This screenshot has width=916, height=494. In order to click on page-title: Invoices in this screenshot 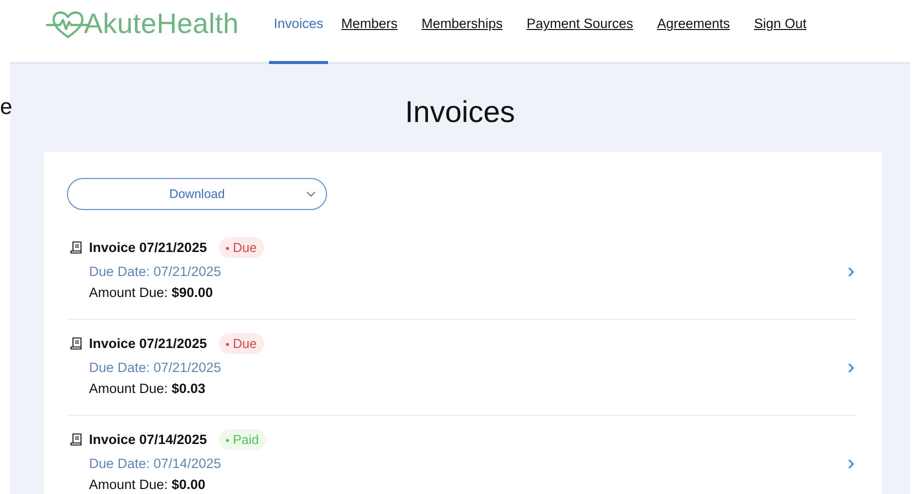, I will do `click(460, 113)`.